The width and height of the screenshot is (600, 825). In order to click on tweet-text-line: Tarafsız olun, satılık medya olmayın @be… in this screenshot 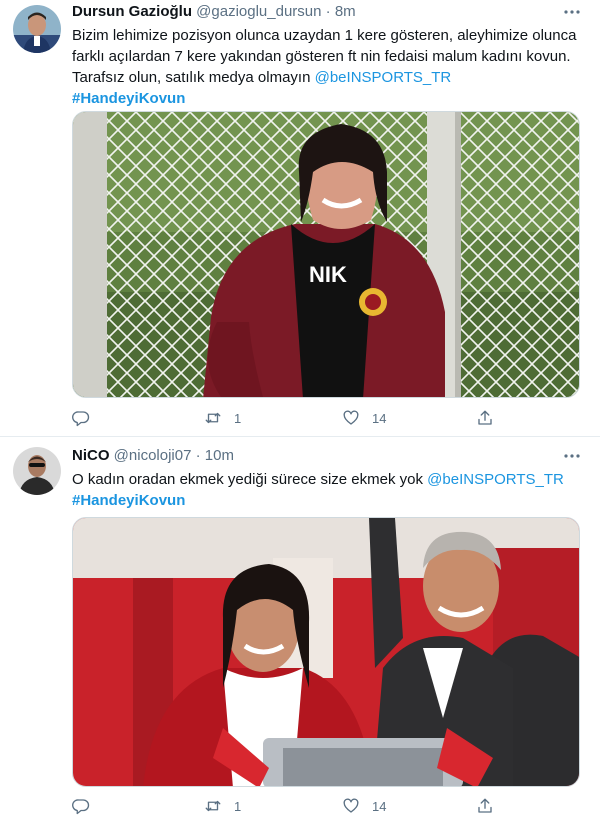, I will do `click(327, 77)`.